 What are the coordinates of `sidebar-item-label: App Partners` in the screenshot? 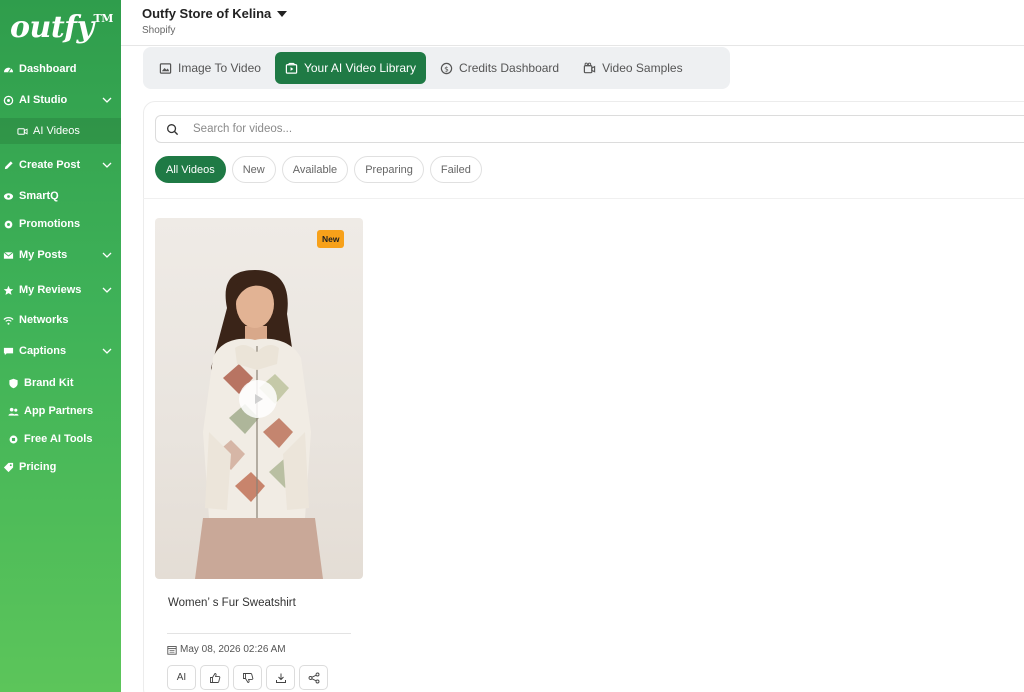 It's located at (59, 411).